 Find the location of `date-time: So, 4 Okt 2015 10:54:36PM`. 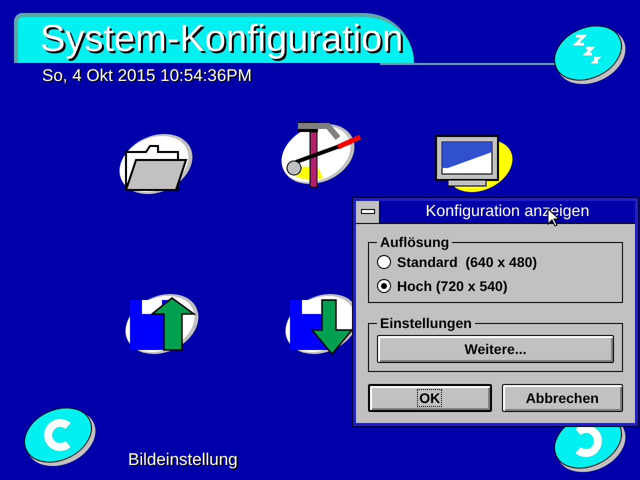

date-time: So, 4 Okt 2015 10:54:36PM is located at coordinates (147, 76).